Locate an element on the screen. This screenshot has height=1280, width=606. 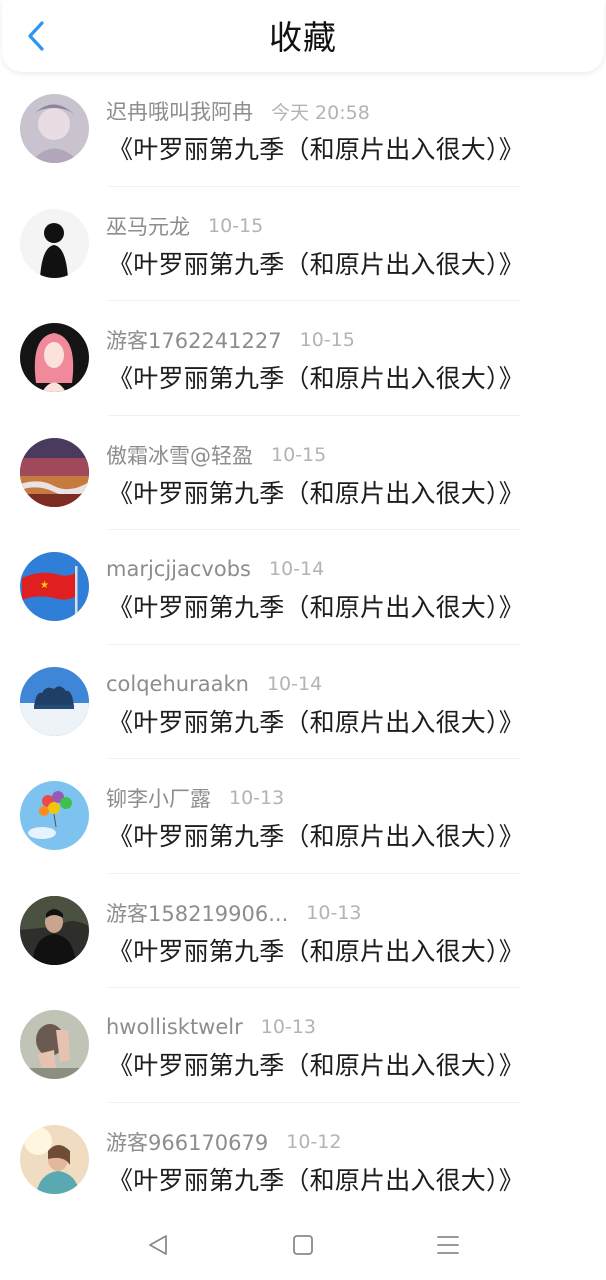
list-item: 游客966170679 10-12 《叶罗丽第九季（和原片出入很大）》 is located at coordinates (303, 1160).